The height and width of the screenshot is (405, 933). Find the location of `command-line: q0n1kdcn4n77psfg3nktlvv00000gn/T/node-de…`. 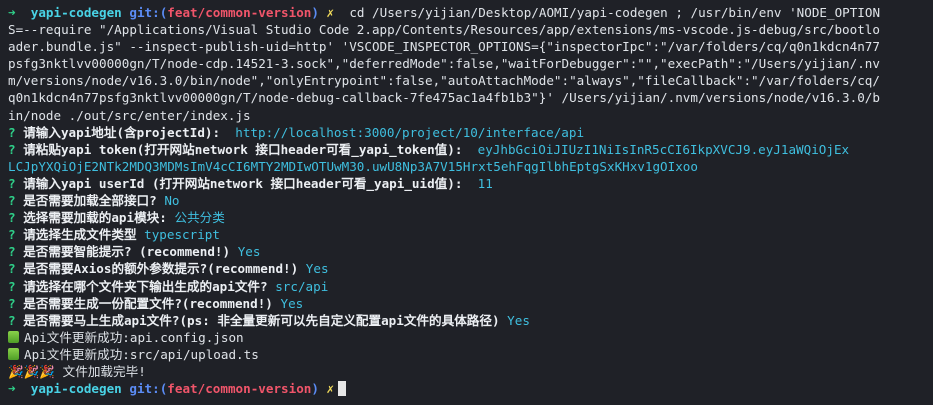

command-line: q0n1kdcn4n77psfg3nktlvv00000gn/T/node-de… is located at coordinates (444, 98).